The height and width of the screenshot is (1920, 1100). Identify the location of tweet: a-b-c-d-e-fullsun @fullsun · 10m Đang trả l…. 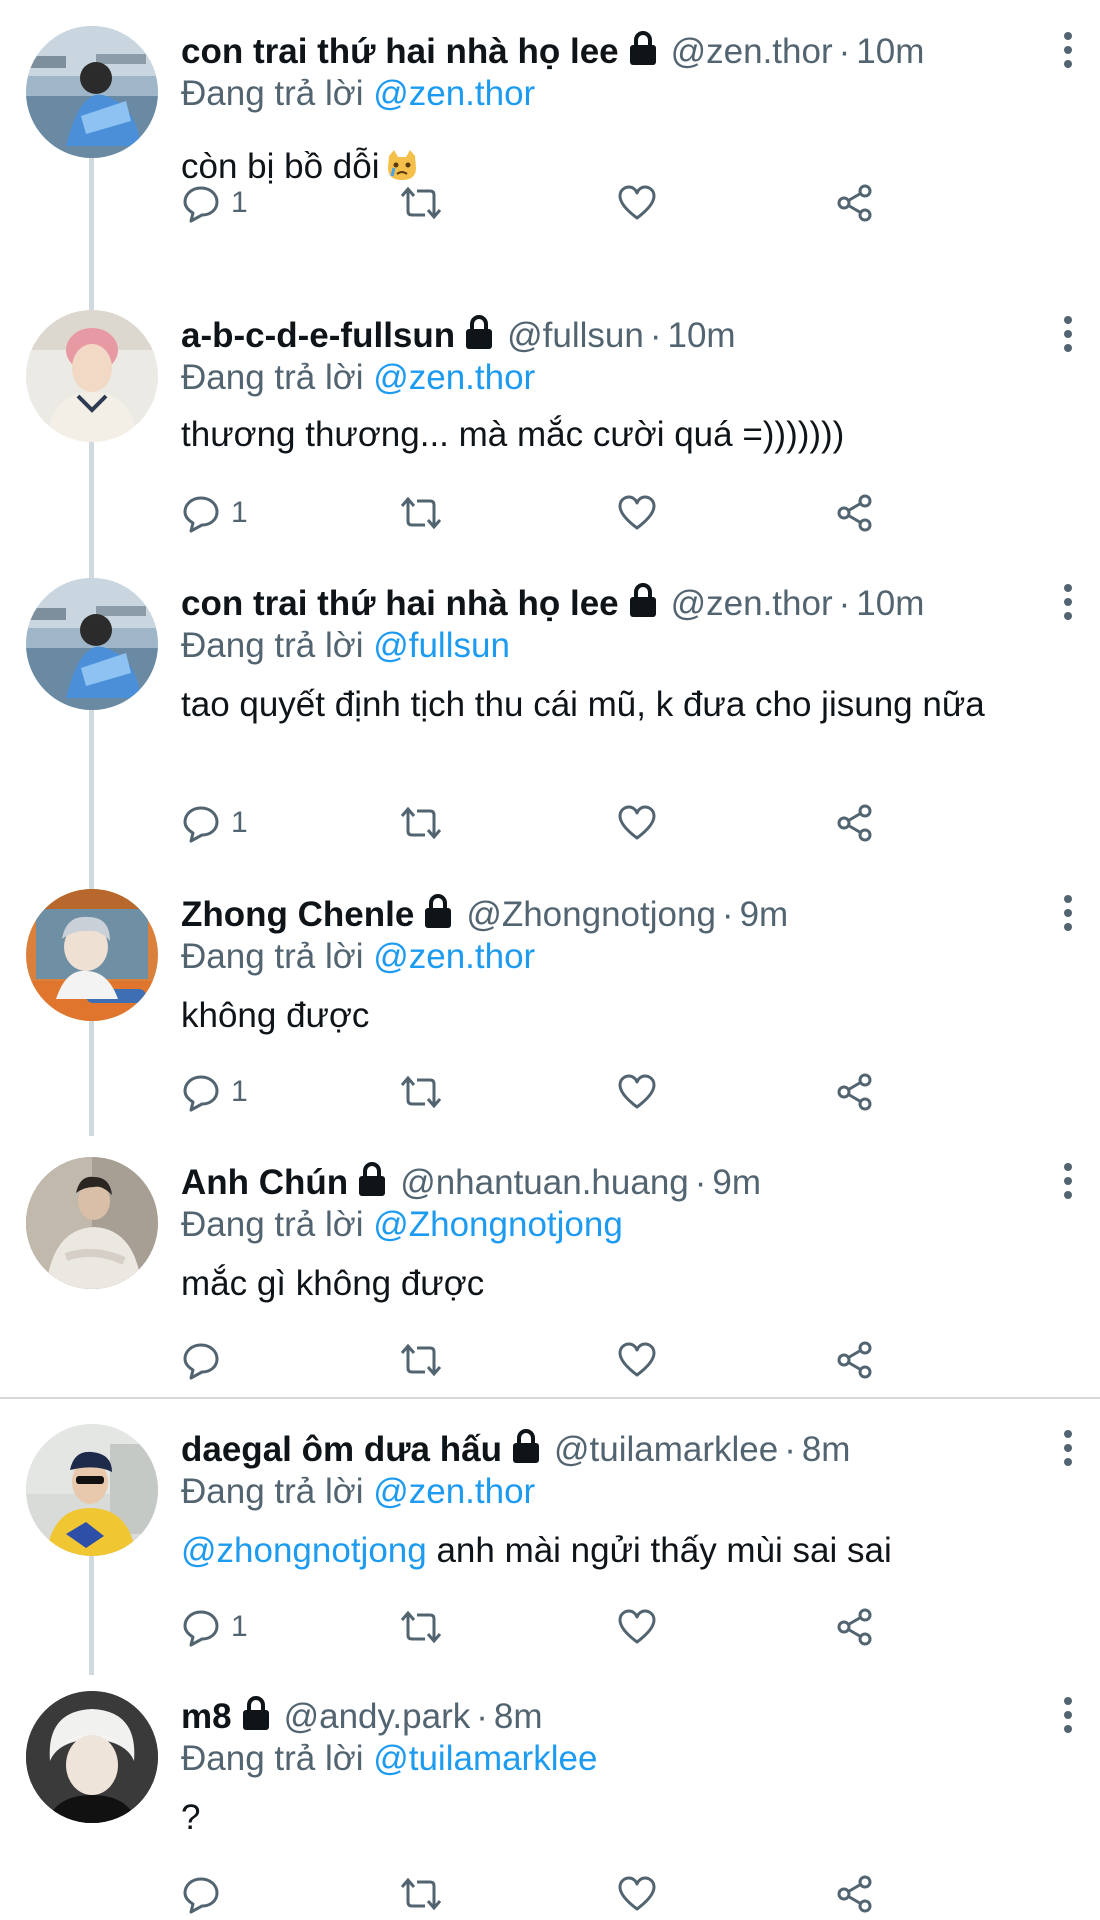
(550, 430).